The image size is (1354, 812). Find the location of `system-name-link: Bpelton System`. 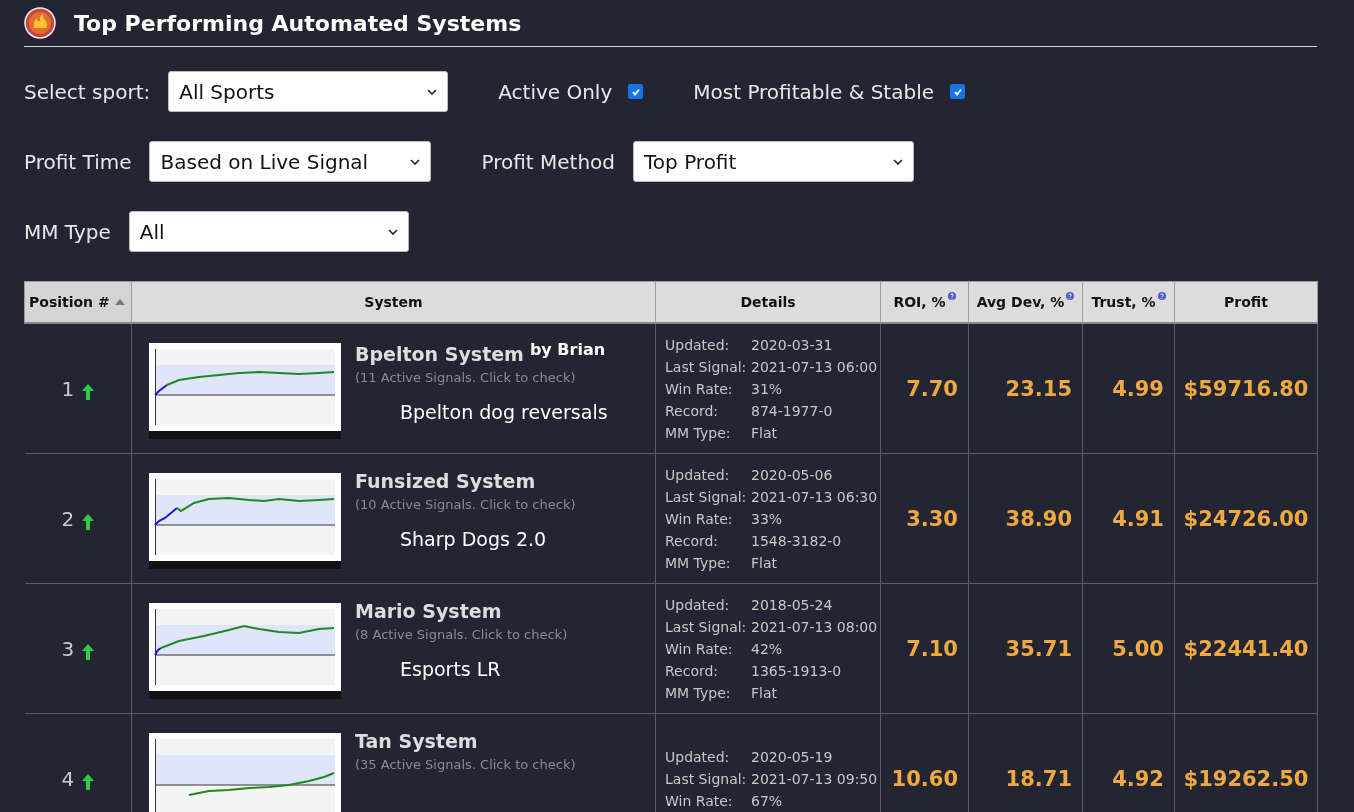

system-name-link: Bpelton System is located at coordinates (439, 353).